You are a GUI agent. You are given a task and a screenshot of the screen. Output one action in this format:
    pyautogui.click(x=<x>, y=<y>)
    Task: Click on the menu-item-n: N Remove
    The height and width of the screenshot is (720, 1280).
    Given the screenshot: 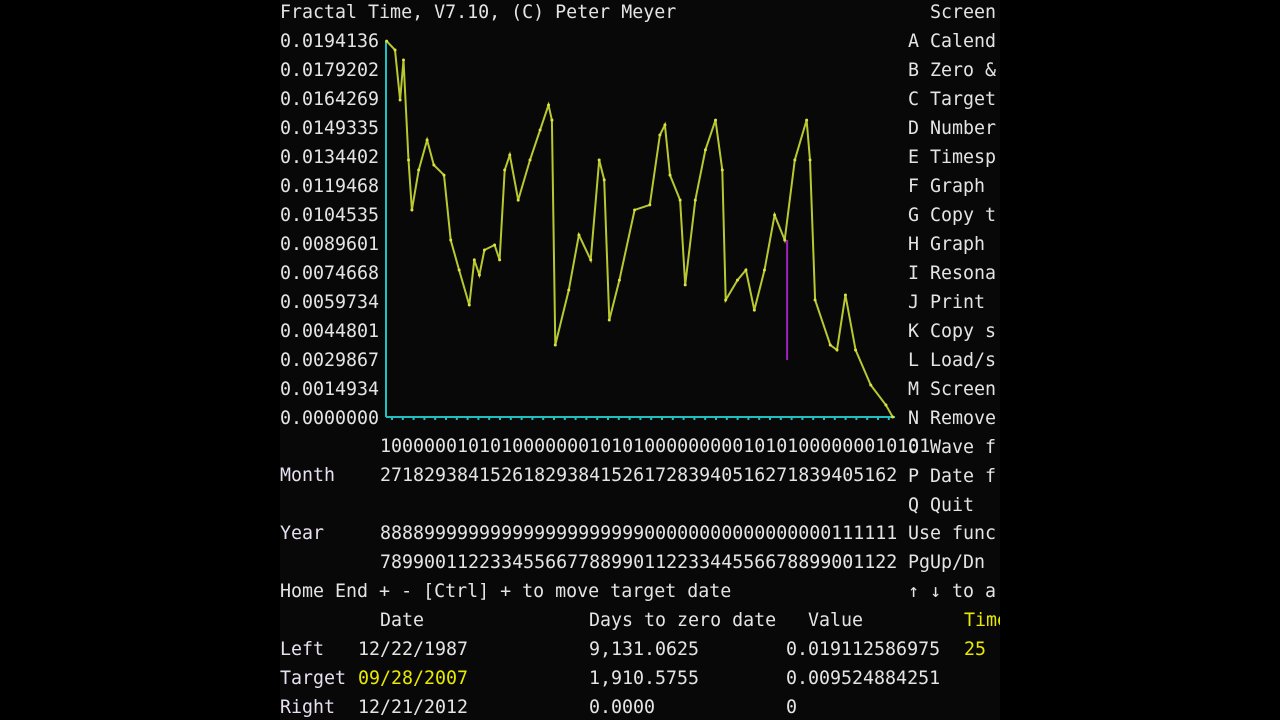 What is the action you would take?
    pyautogui.click(x=952, y=418)
    